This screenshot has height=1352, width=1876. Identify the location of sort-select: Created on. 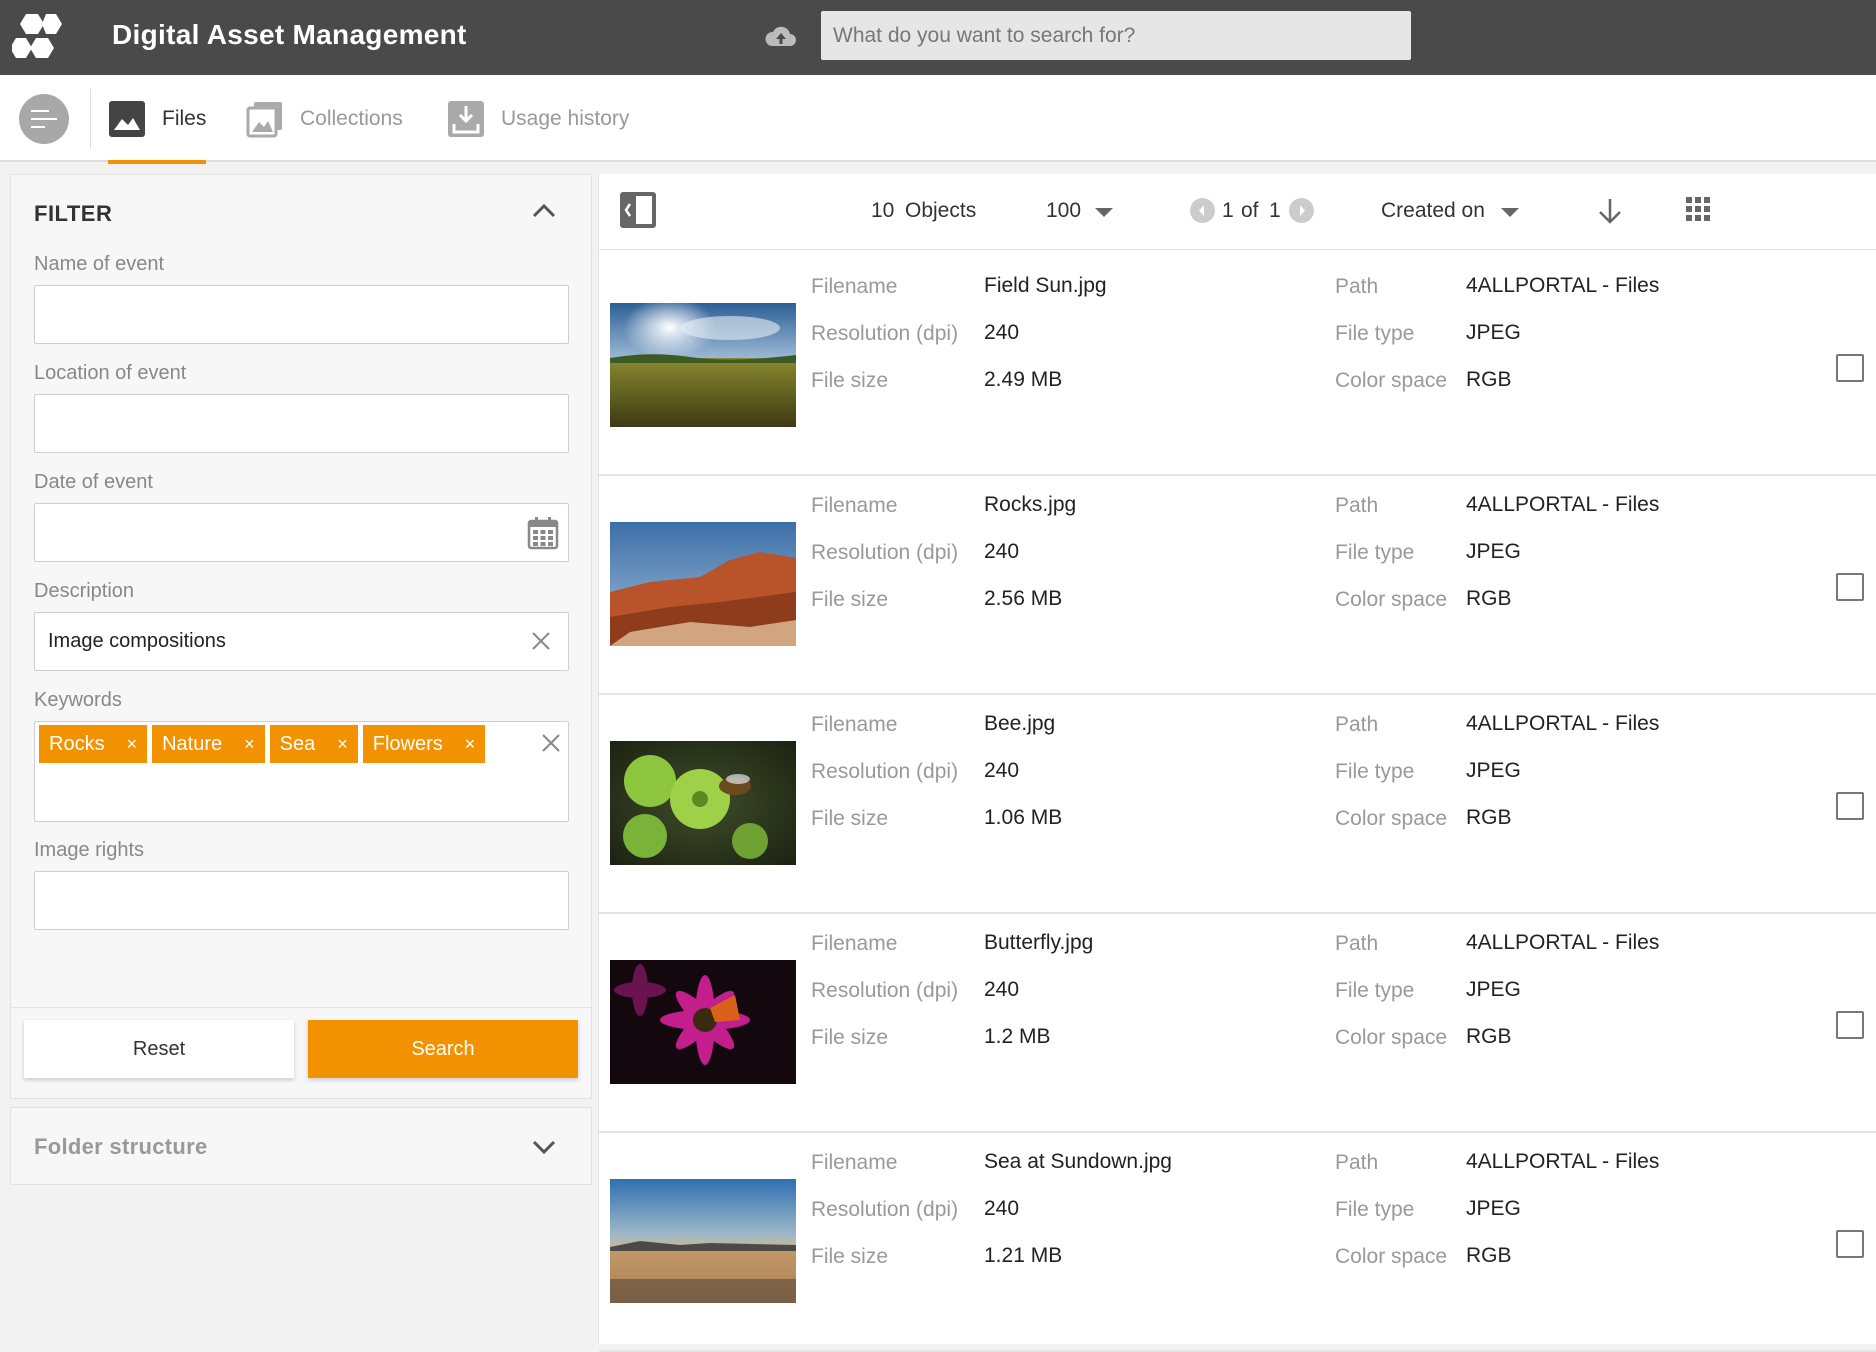
(1433, 211).